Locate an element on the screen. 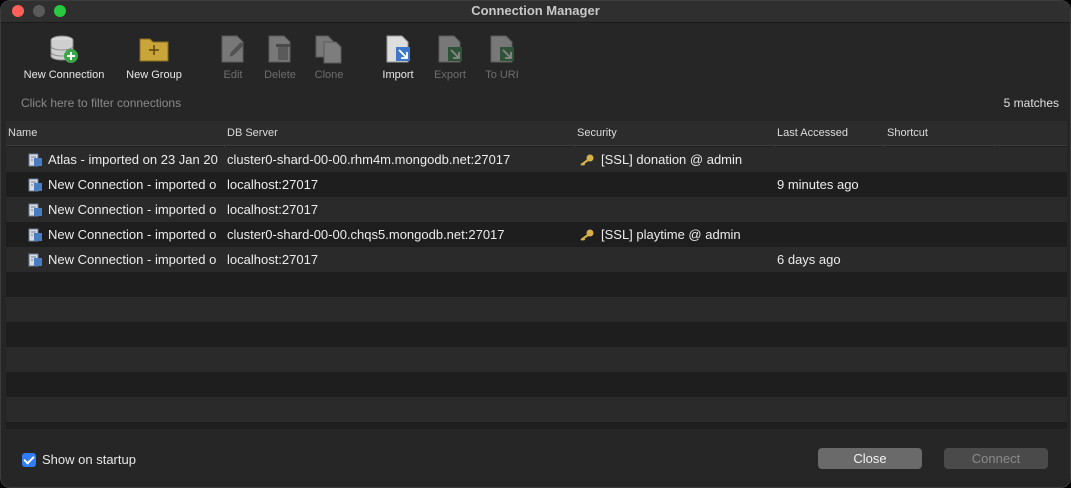 Image resolution: width=1071 pixels, height=488 pixels. export-icon is located at coordinates (450, 49).